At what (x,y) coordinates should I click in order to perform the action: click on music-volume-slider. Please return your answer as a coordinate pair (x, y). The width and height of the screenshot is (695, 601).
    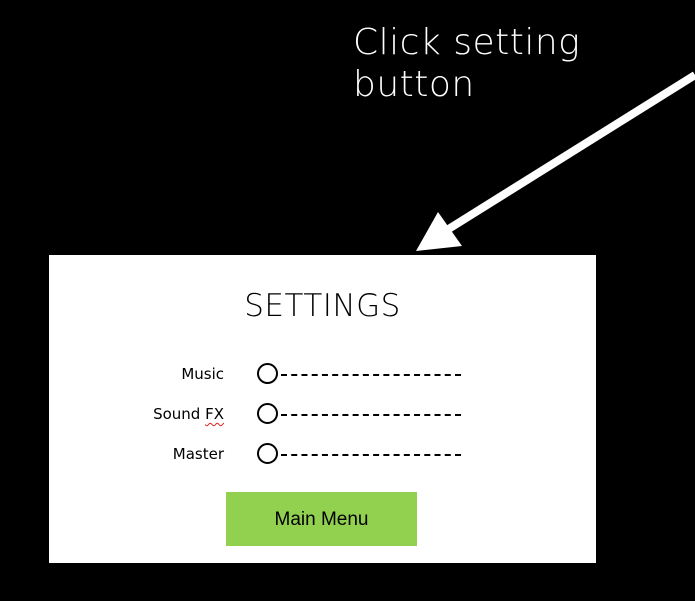
    Looking at the image, I should click on (362, 375).